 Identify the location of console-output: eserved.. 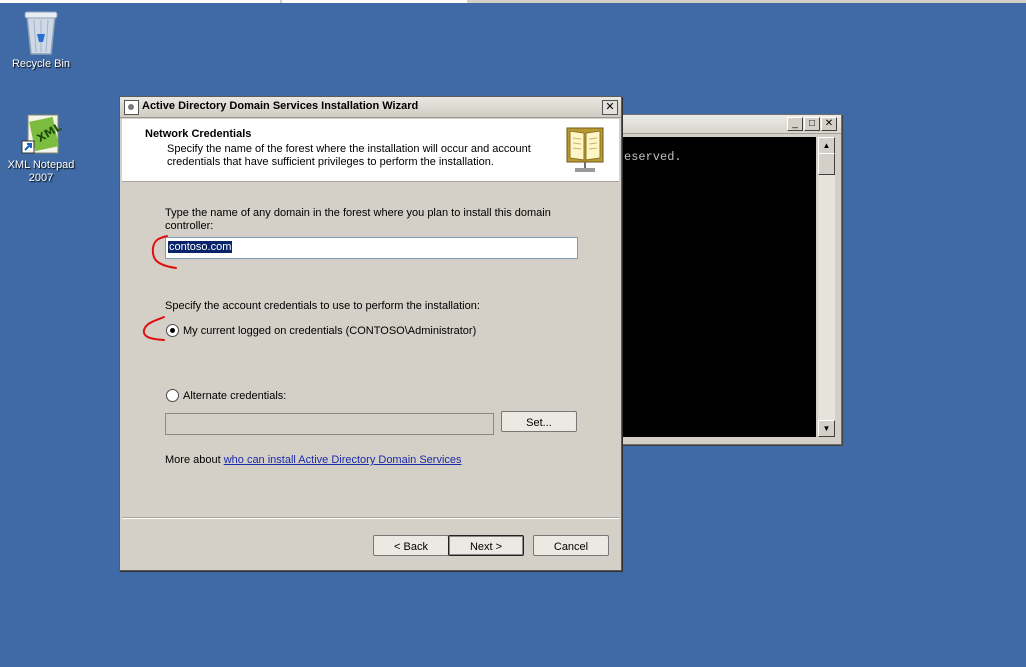
(653, 157).